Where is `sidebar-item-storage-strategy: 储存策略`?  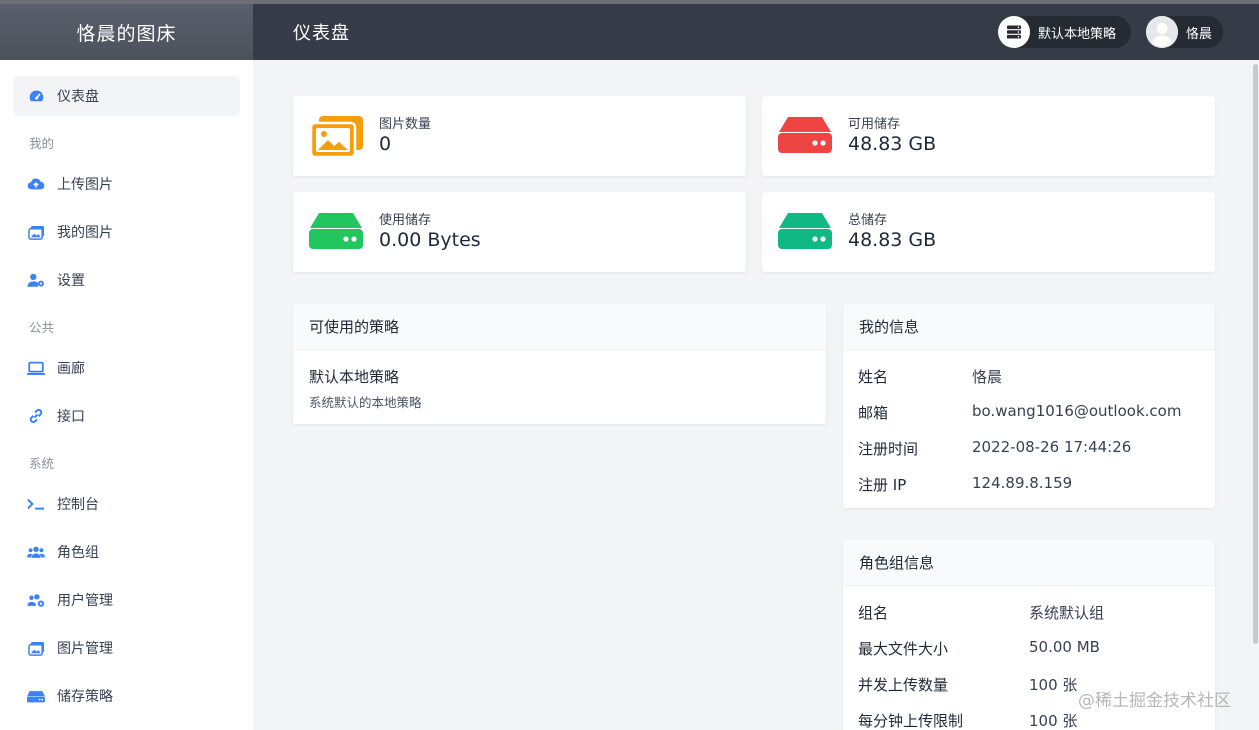
sidebar-item-storage-strategy: 储存策略 is located at coordinates (126, 696).